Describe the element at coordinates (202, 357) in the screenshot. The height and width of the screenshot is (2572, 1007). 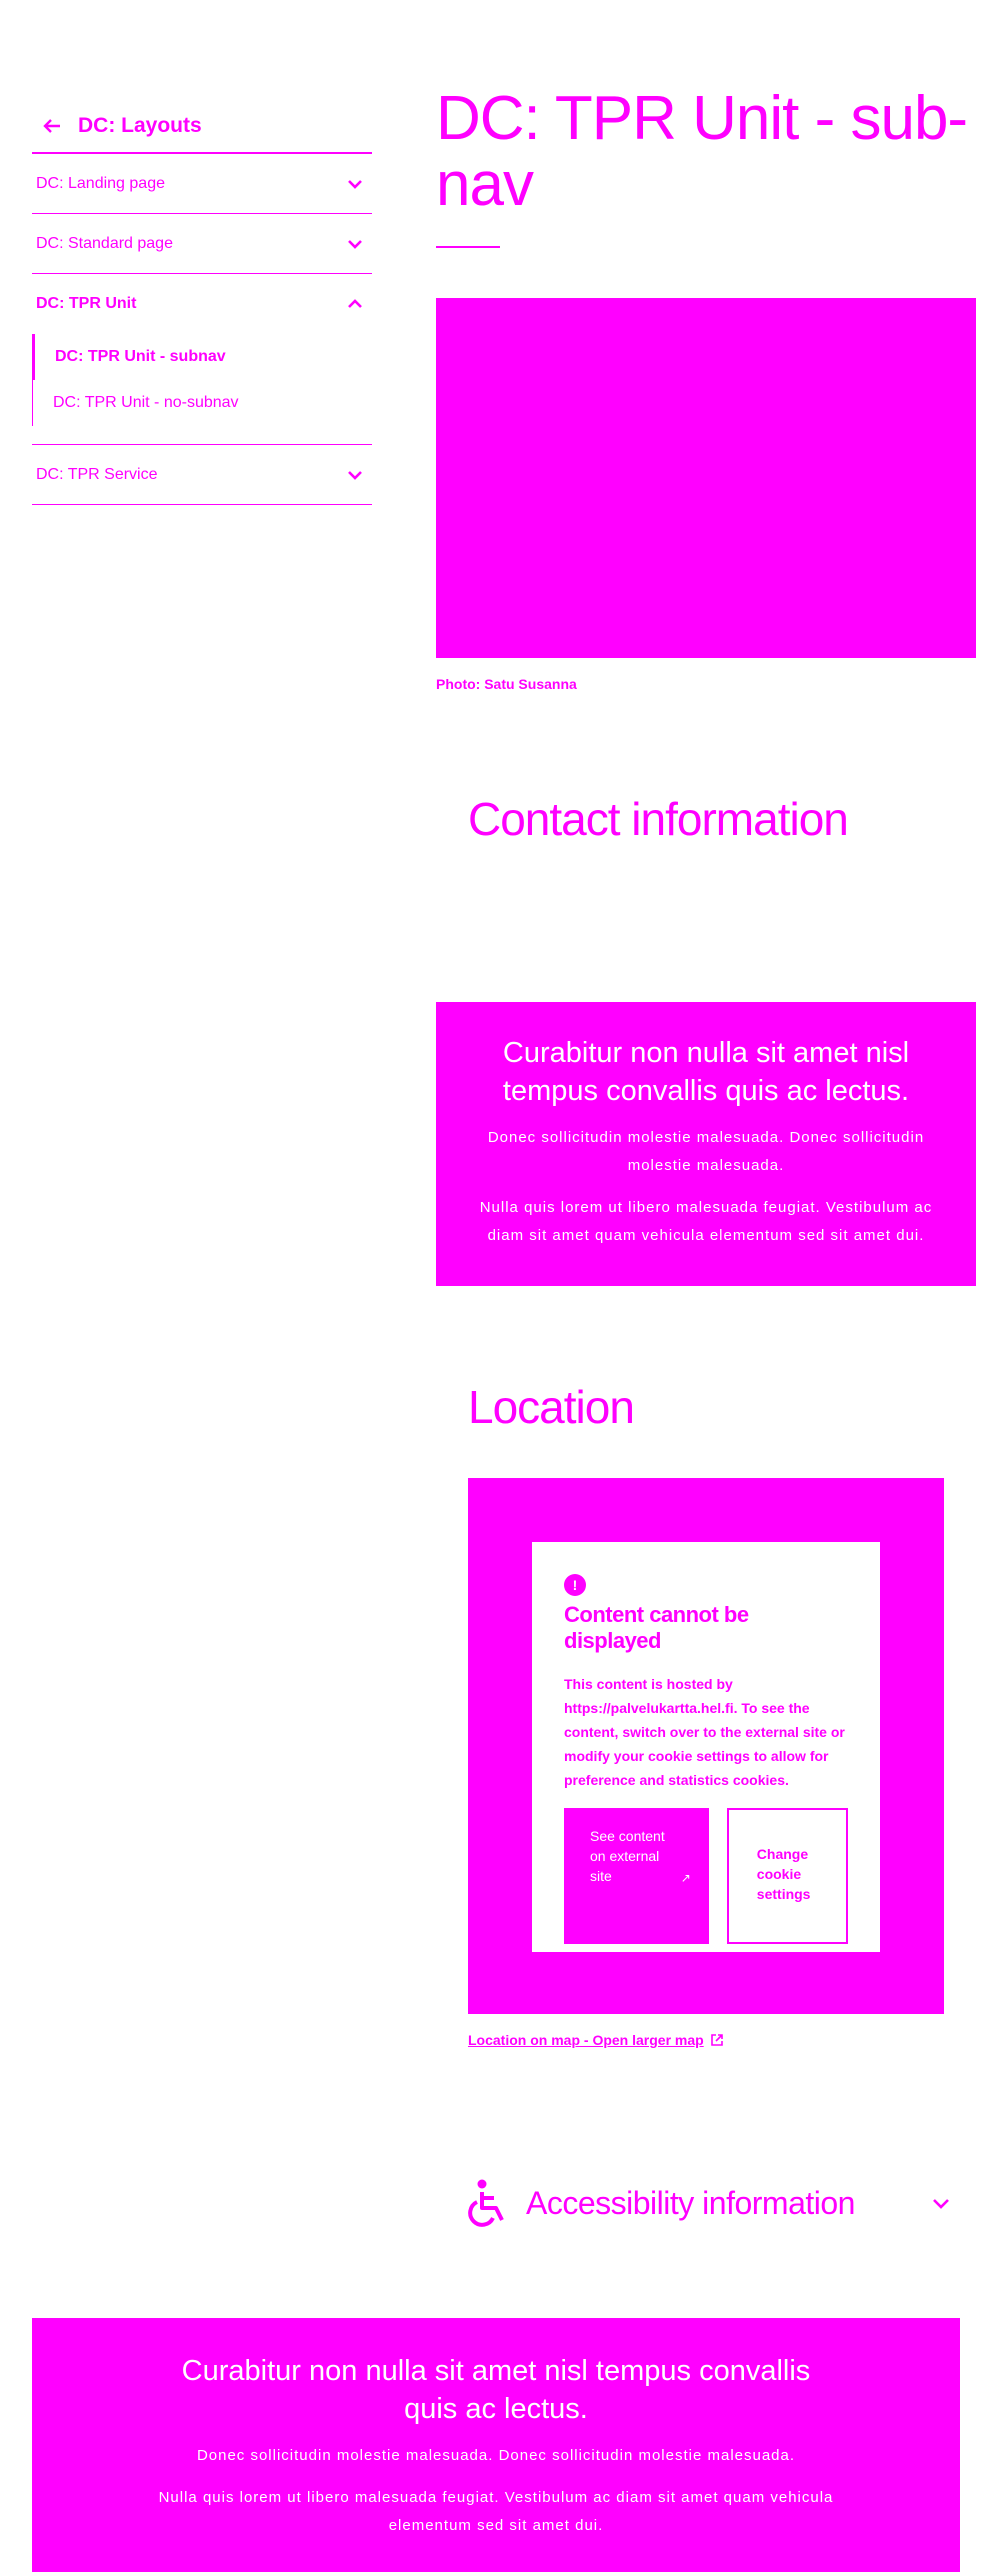
I see `subnav-item-tpr-unit-subnav: DC: TPR Unit - subnav` at that location.